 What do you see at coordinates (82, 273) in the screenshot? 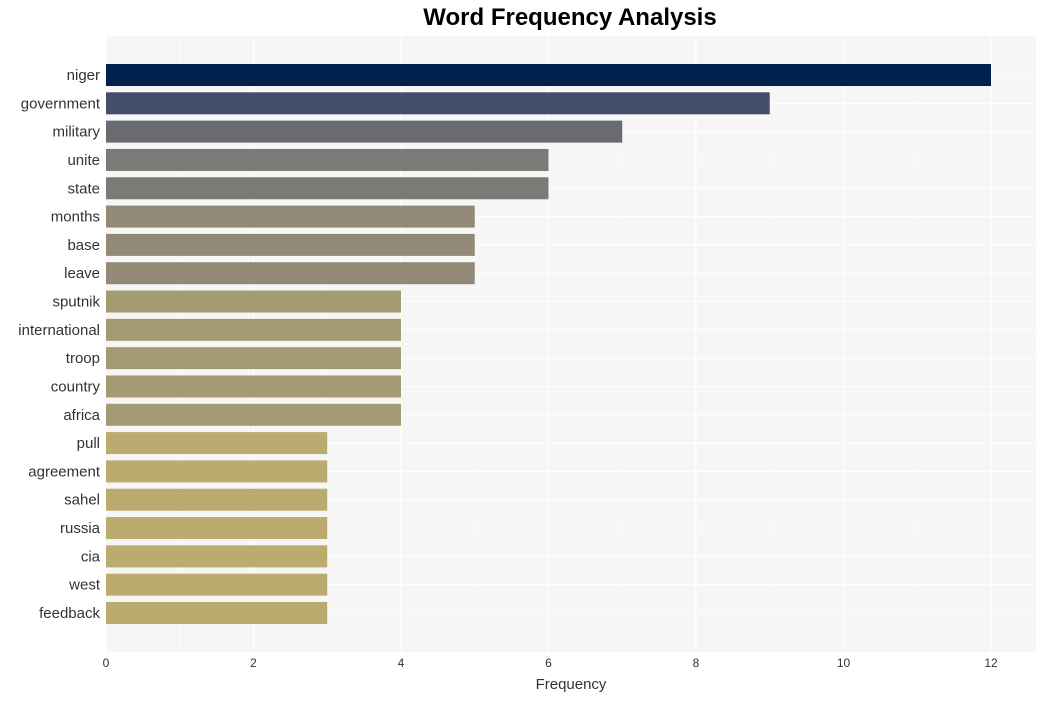
I see `y-label-leave: leave` at bounding box center [82, 273].